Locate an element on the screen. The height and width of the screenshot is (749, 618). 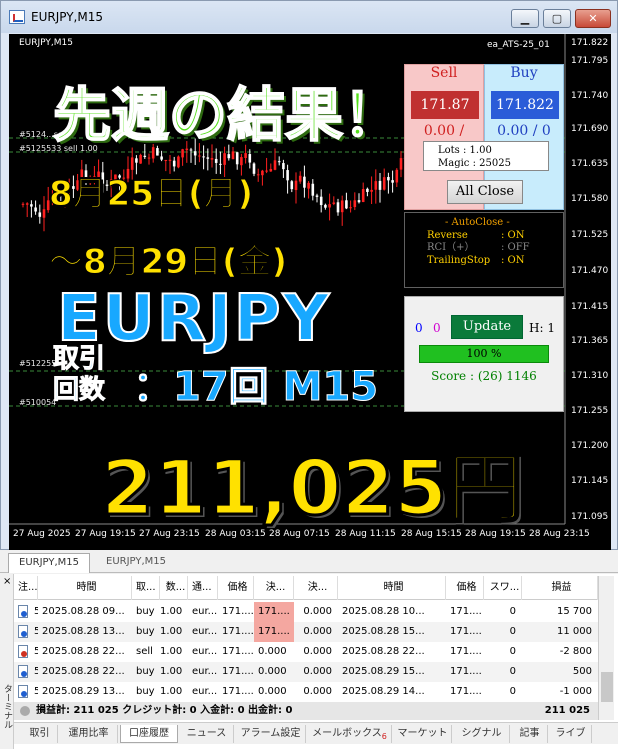
column-header: 損益 is located at coordinates (560, 588).